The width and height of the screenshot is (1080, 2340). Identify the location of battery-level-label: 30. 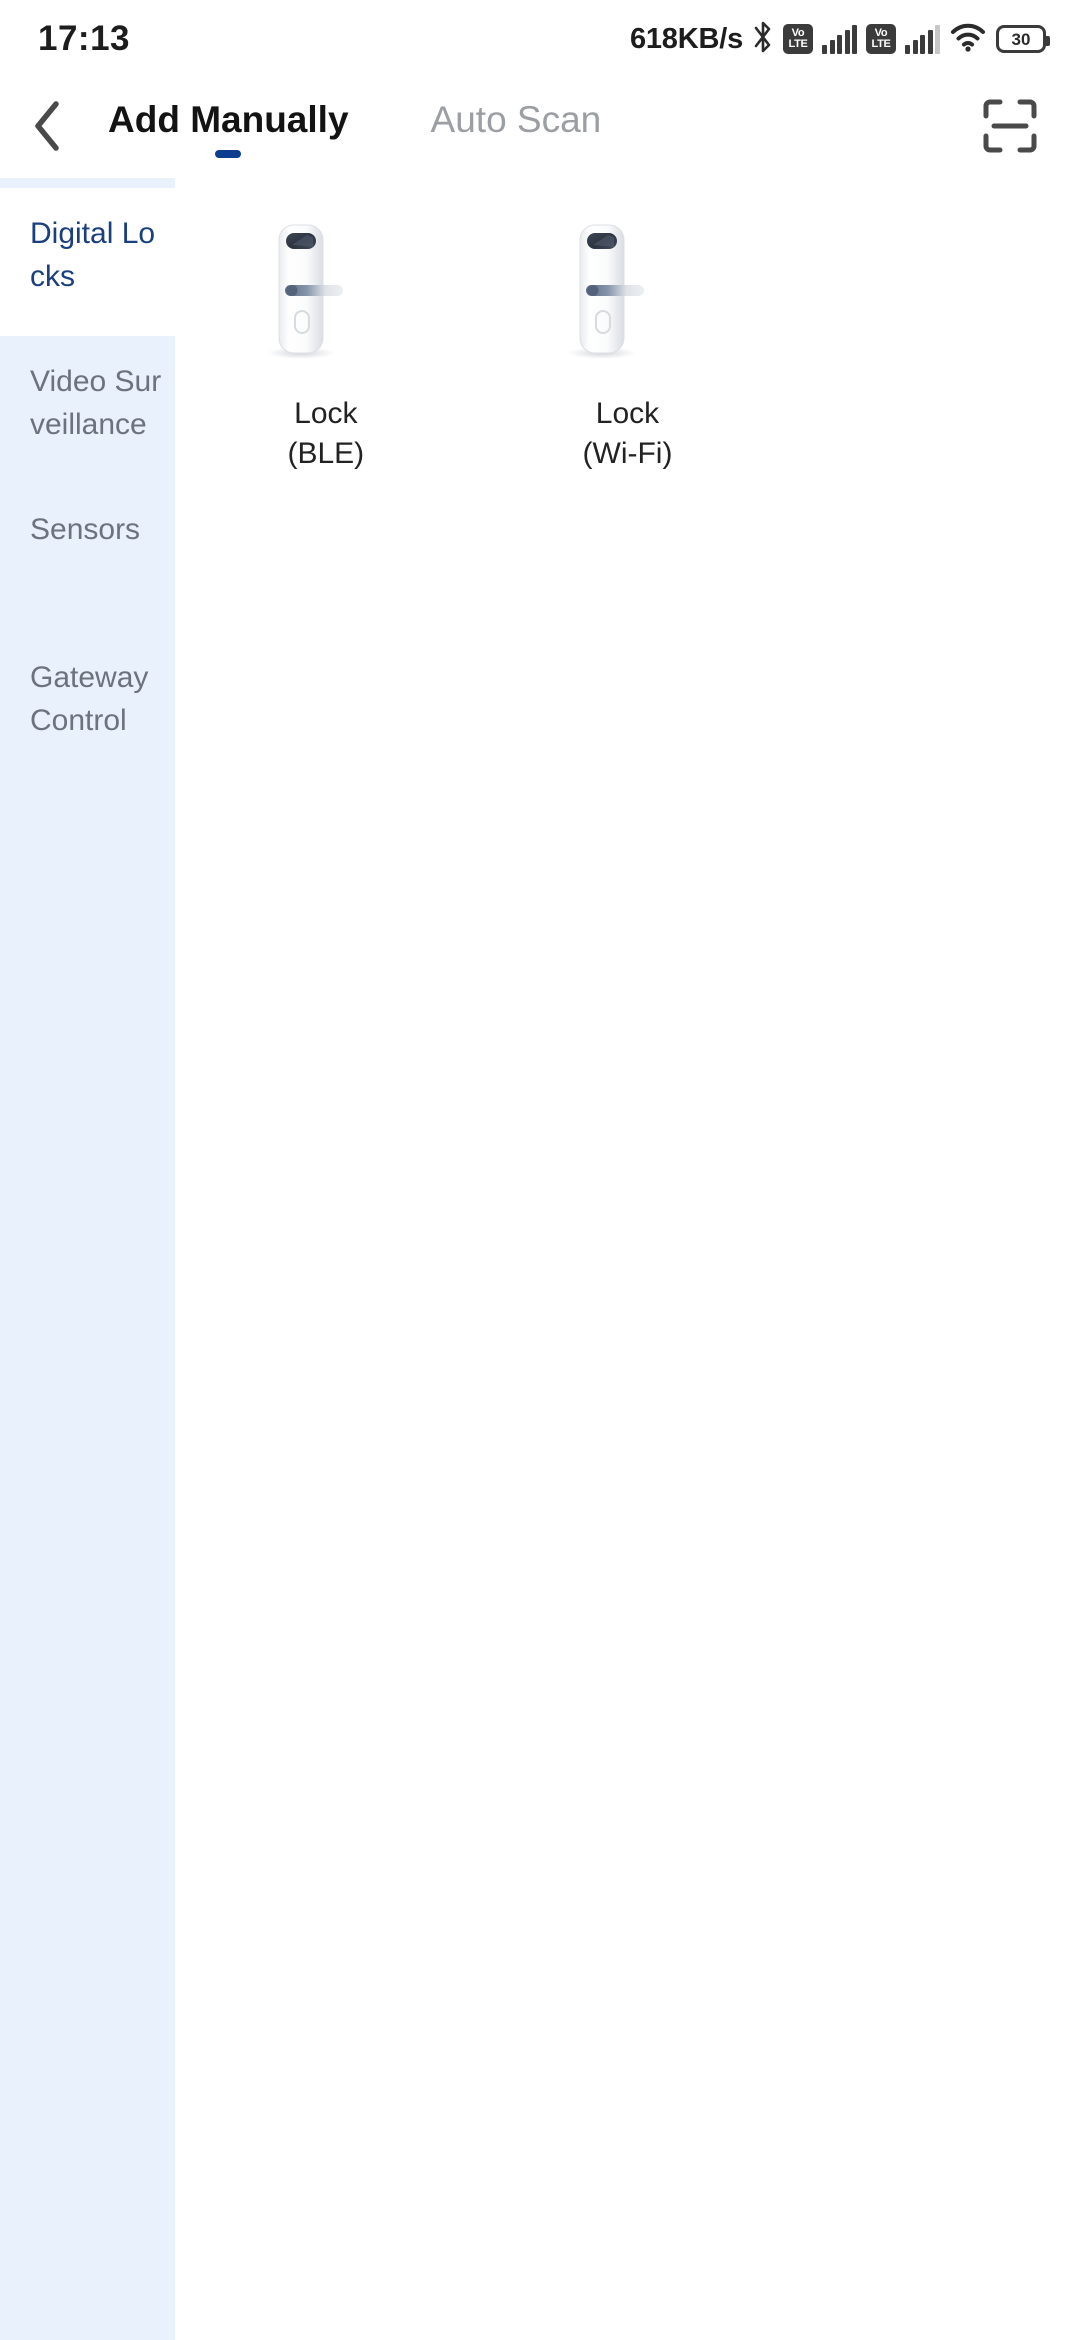
(1021, 39).